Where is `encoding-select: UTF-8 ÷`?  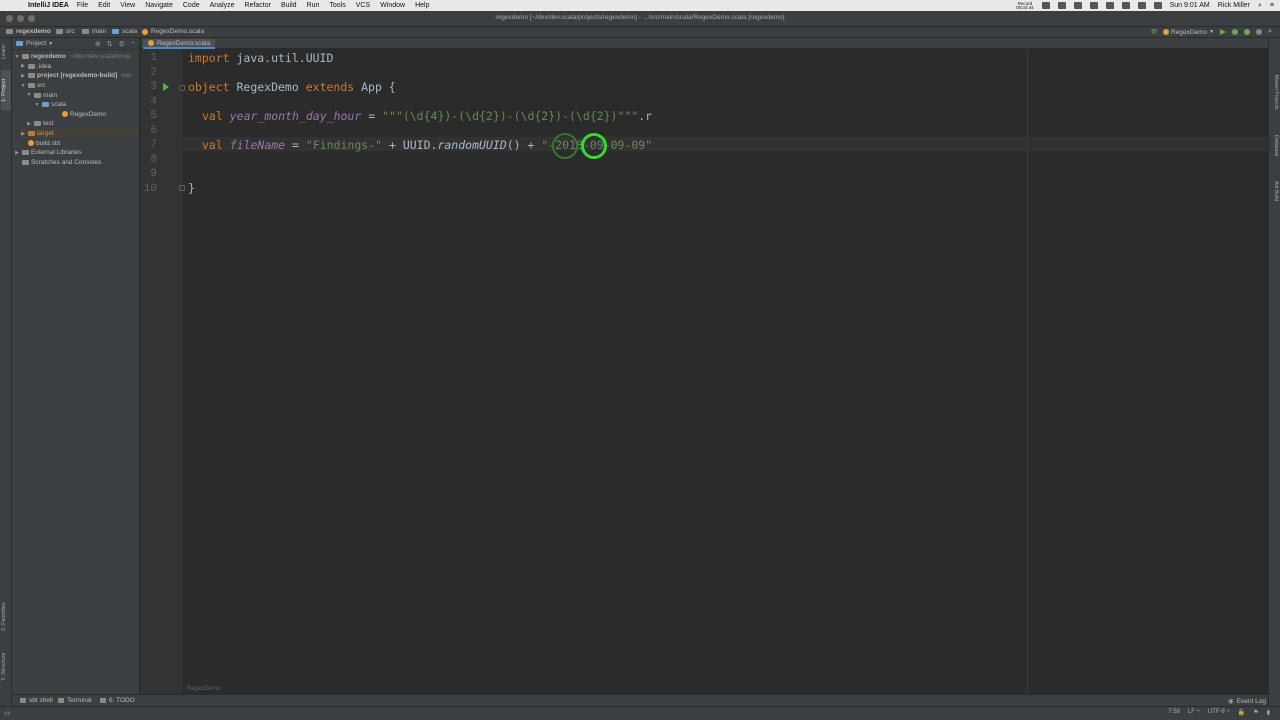
encoding-select: UTF-8 ÷ is located at coordinates (1219, 712).